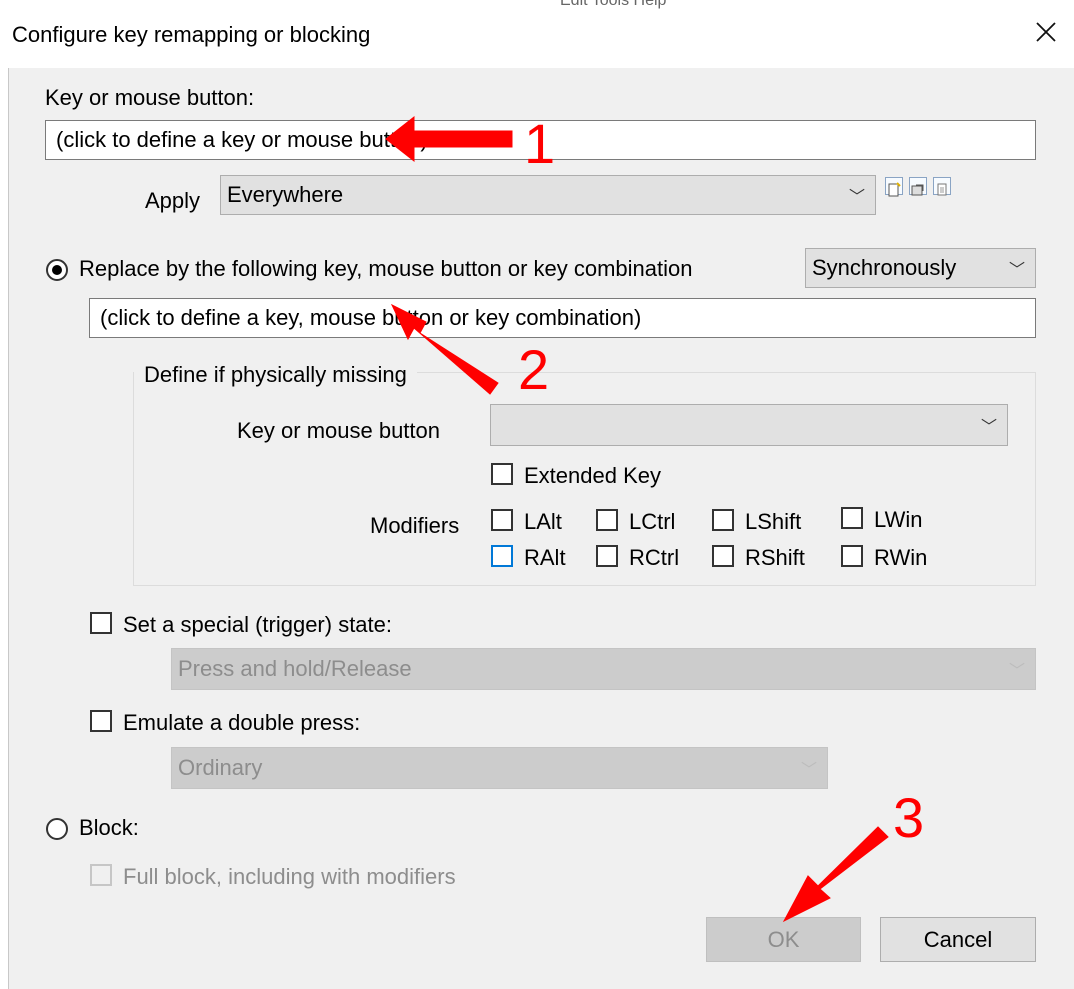 This screenshot has height=989, width=1074. Describe the element at coordinates (540, 143) in the screenshot. I see `annotation-number-1: 1` at that location.